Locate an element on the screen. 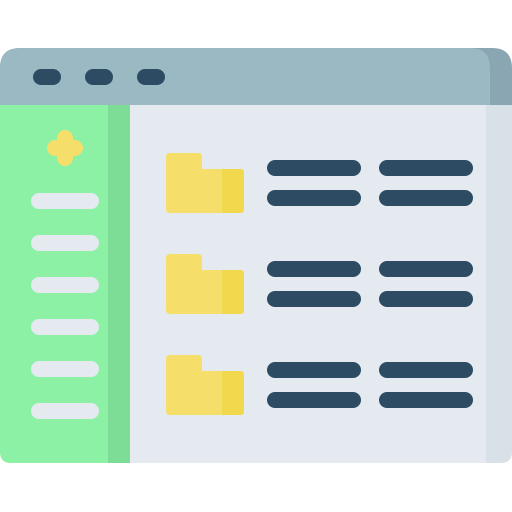  sidebar-shade is located at coordinates (119, 284).